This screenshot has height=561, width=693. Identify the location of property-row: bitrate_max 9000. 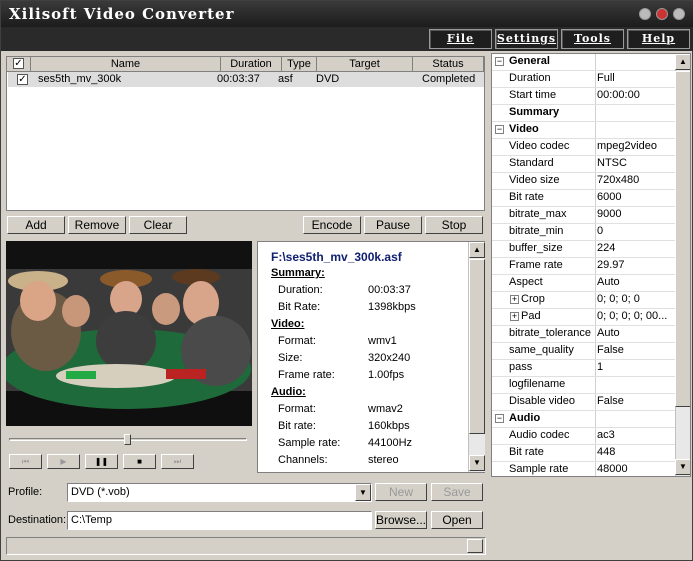
(583, 215).